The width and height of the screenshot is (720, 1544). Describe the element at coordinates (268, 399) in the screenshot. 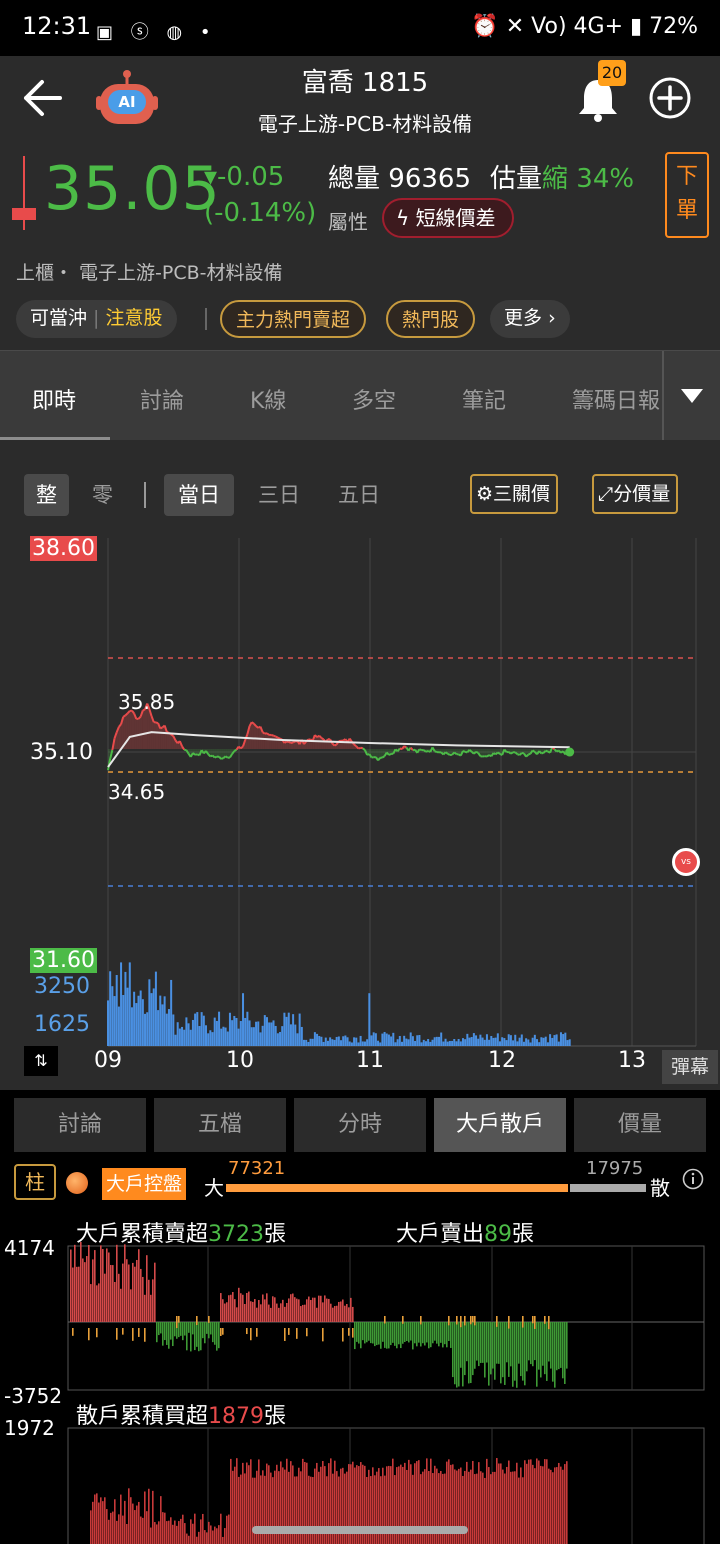

I see `tab-kline: K線` at that location.